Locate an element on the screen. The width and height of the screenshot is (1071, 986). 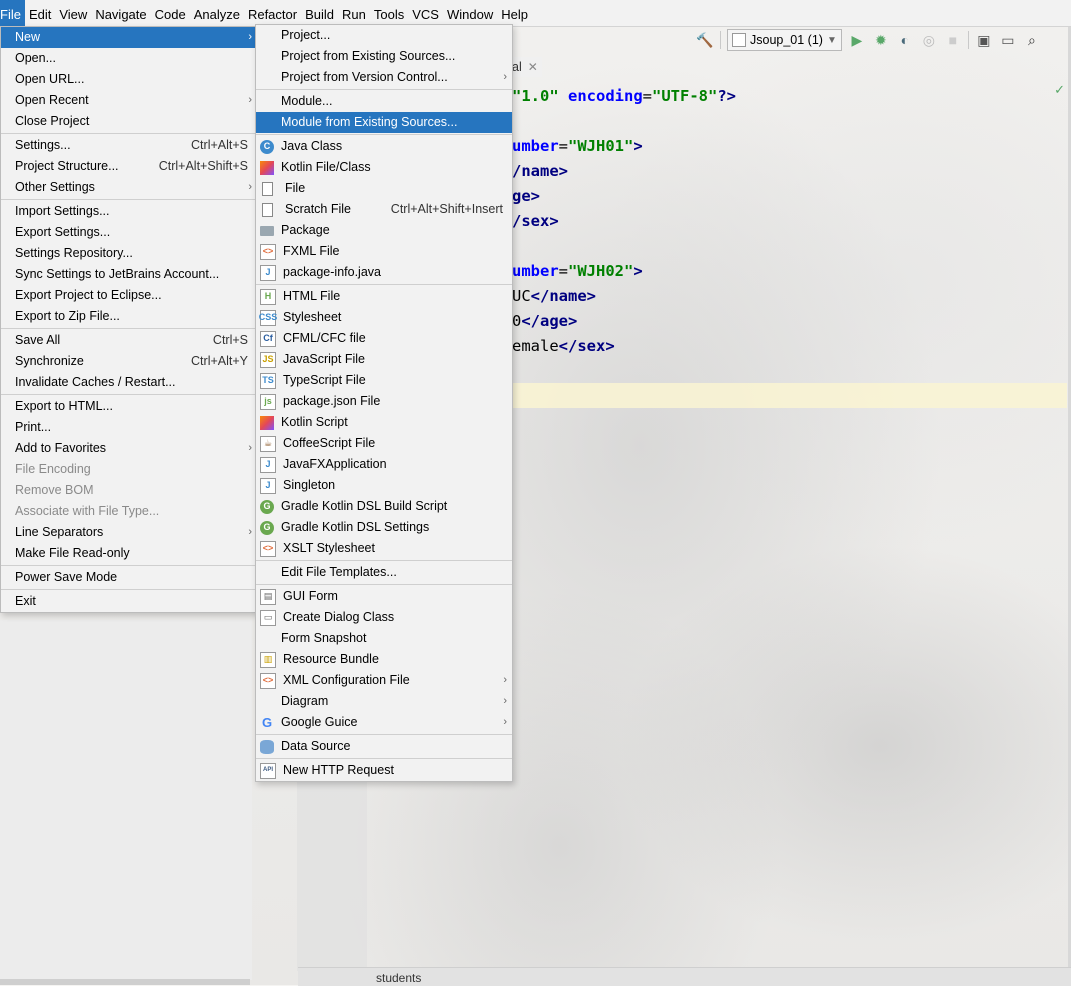
menu-item-package: Package is located at coordinates (384, 230).